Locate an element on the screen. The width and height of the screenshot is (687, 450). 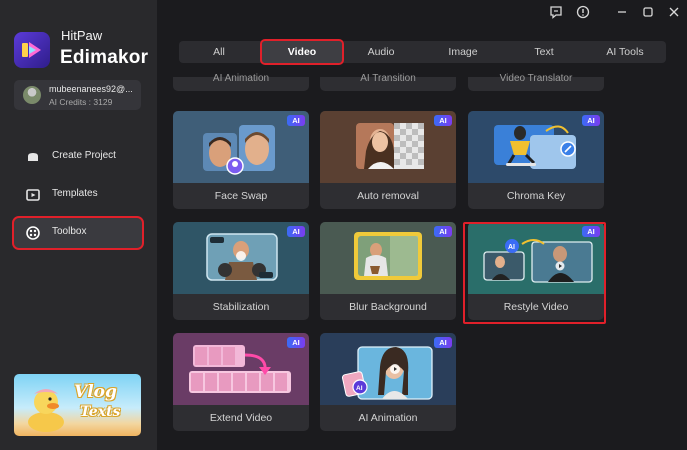
card-stabilization: AI Stabilization is located at coordinates (241, 271).